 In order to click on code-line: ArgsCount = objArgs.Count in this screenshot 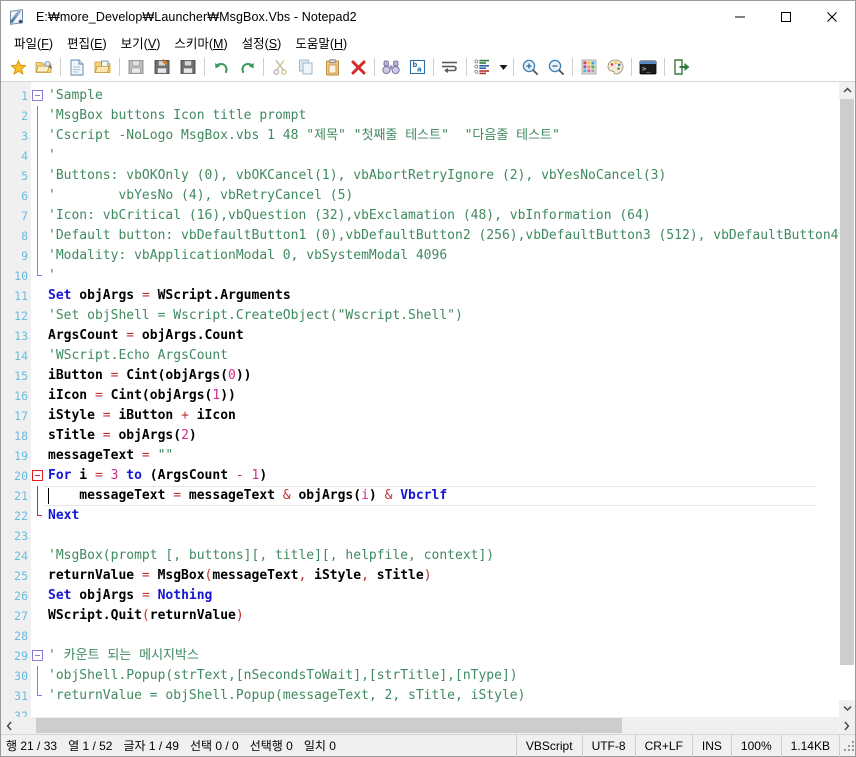, I will do `click(441, 336)`.